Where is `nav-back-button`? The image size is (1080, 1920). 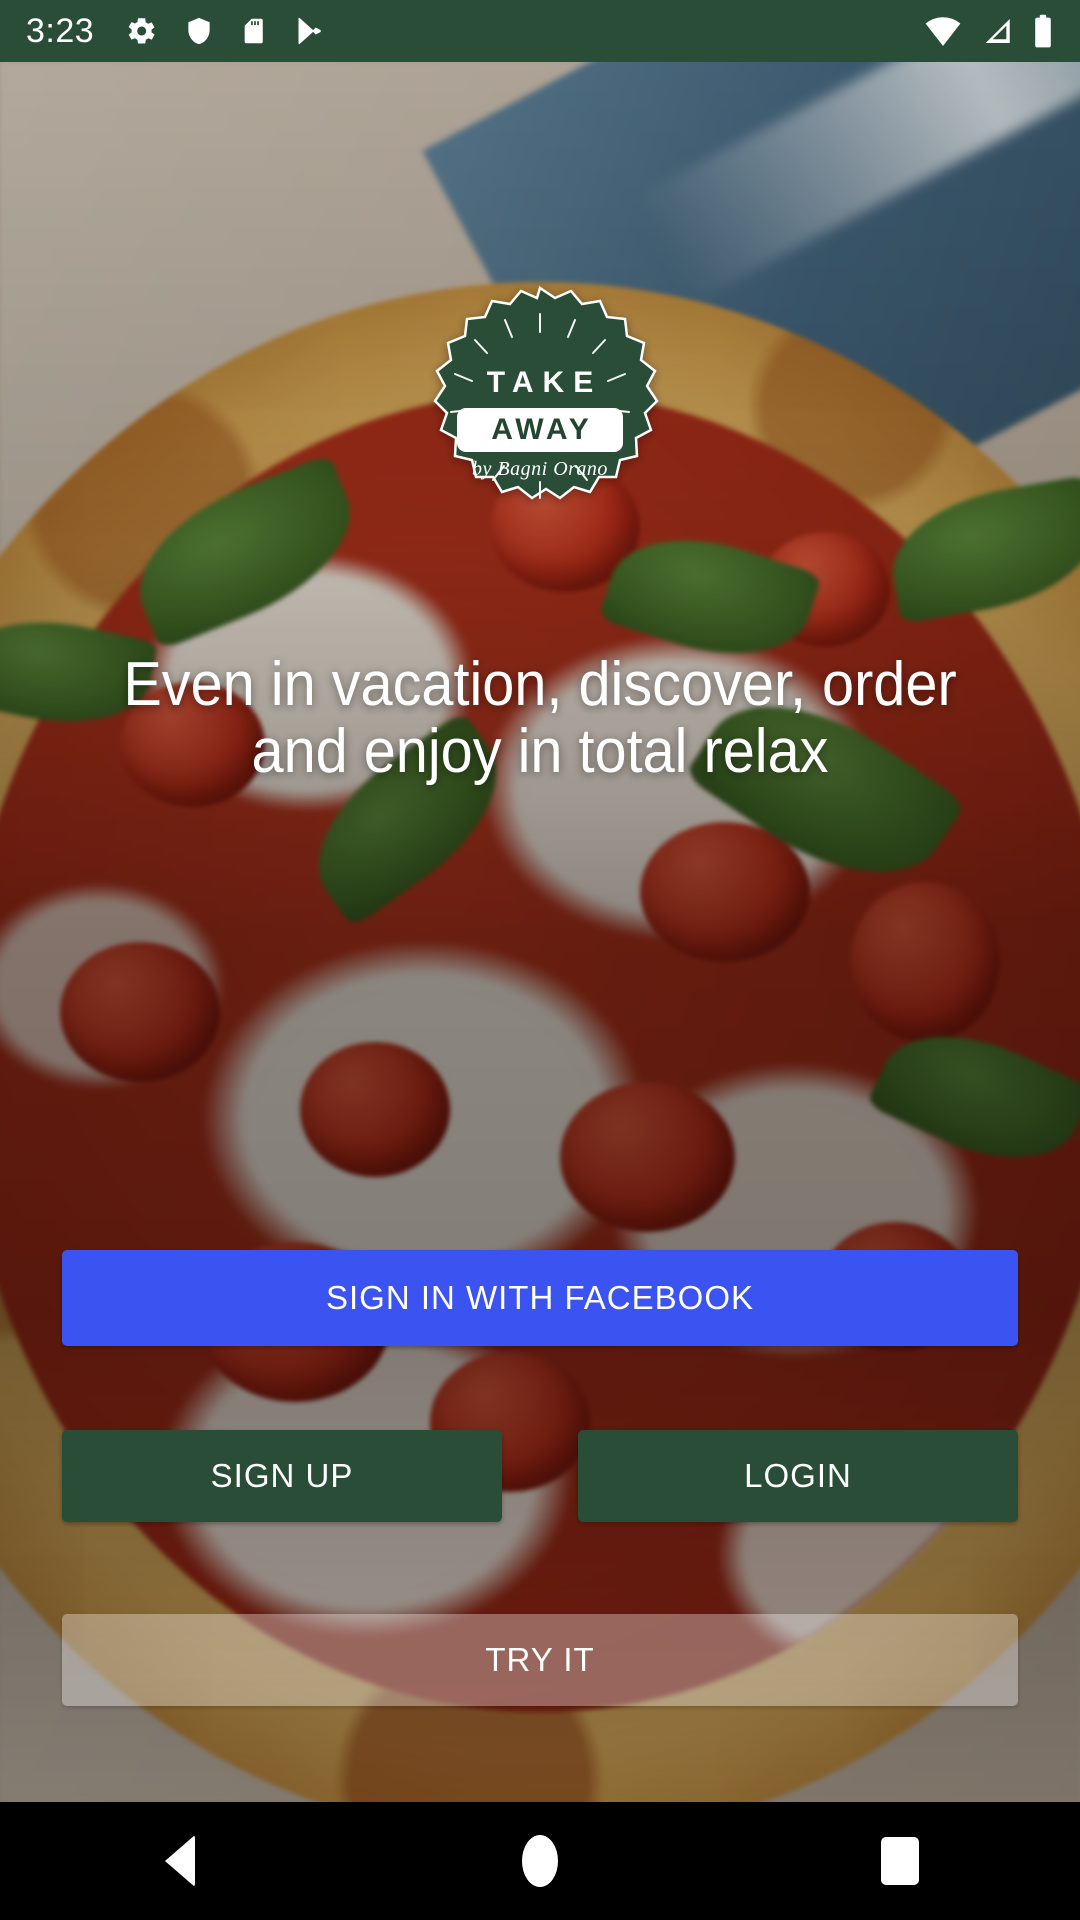 nav-back-button is located at coordinates (180, 1861).